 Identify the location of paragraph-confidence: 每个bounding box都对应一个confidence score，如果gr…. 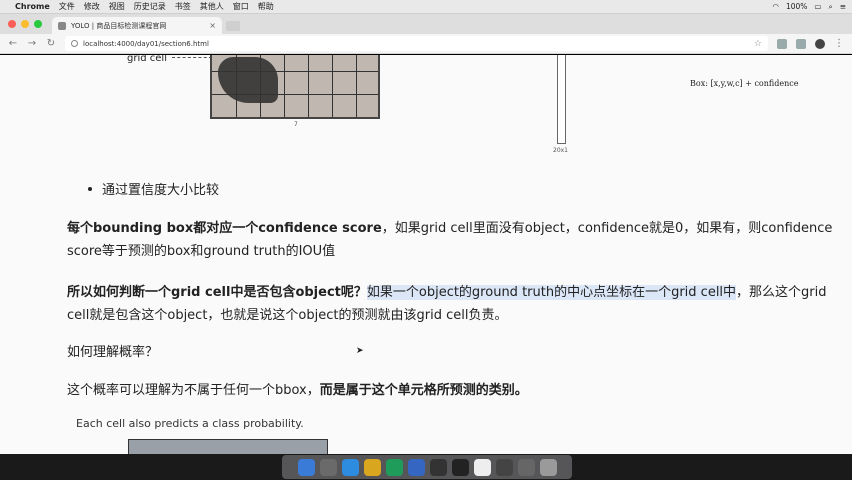
(452, 240).